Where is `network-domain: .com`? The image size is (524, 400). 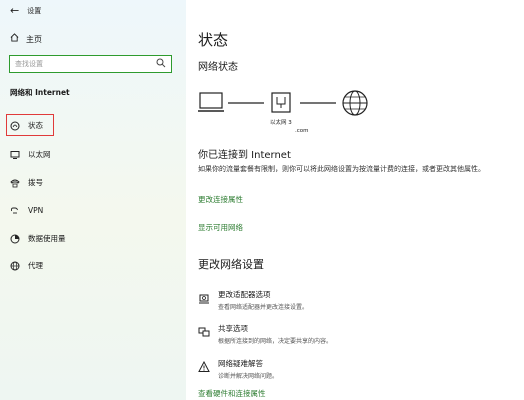 network-domain: .com is located at coordinates (302, 131).